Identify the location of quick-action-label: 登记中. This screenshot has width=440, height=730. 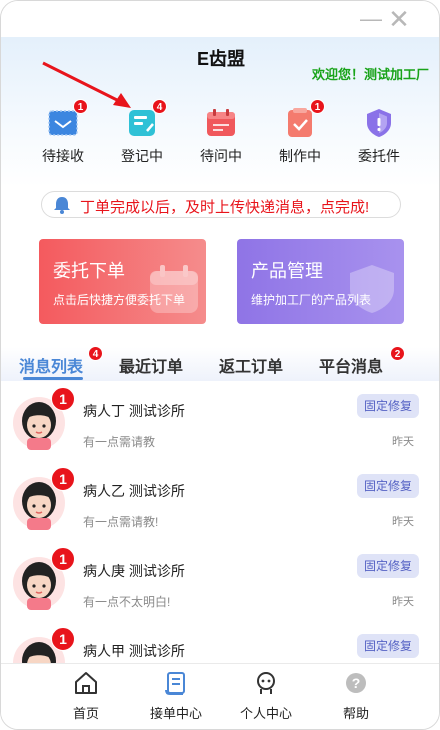
(142, 156).